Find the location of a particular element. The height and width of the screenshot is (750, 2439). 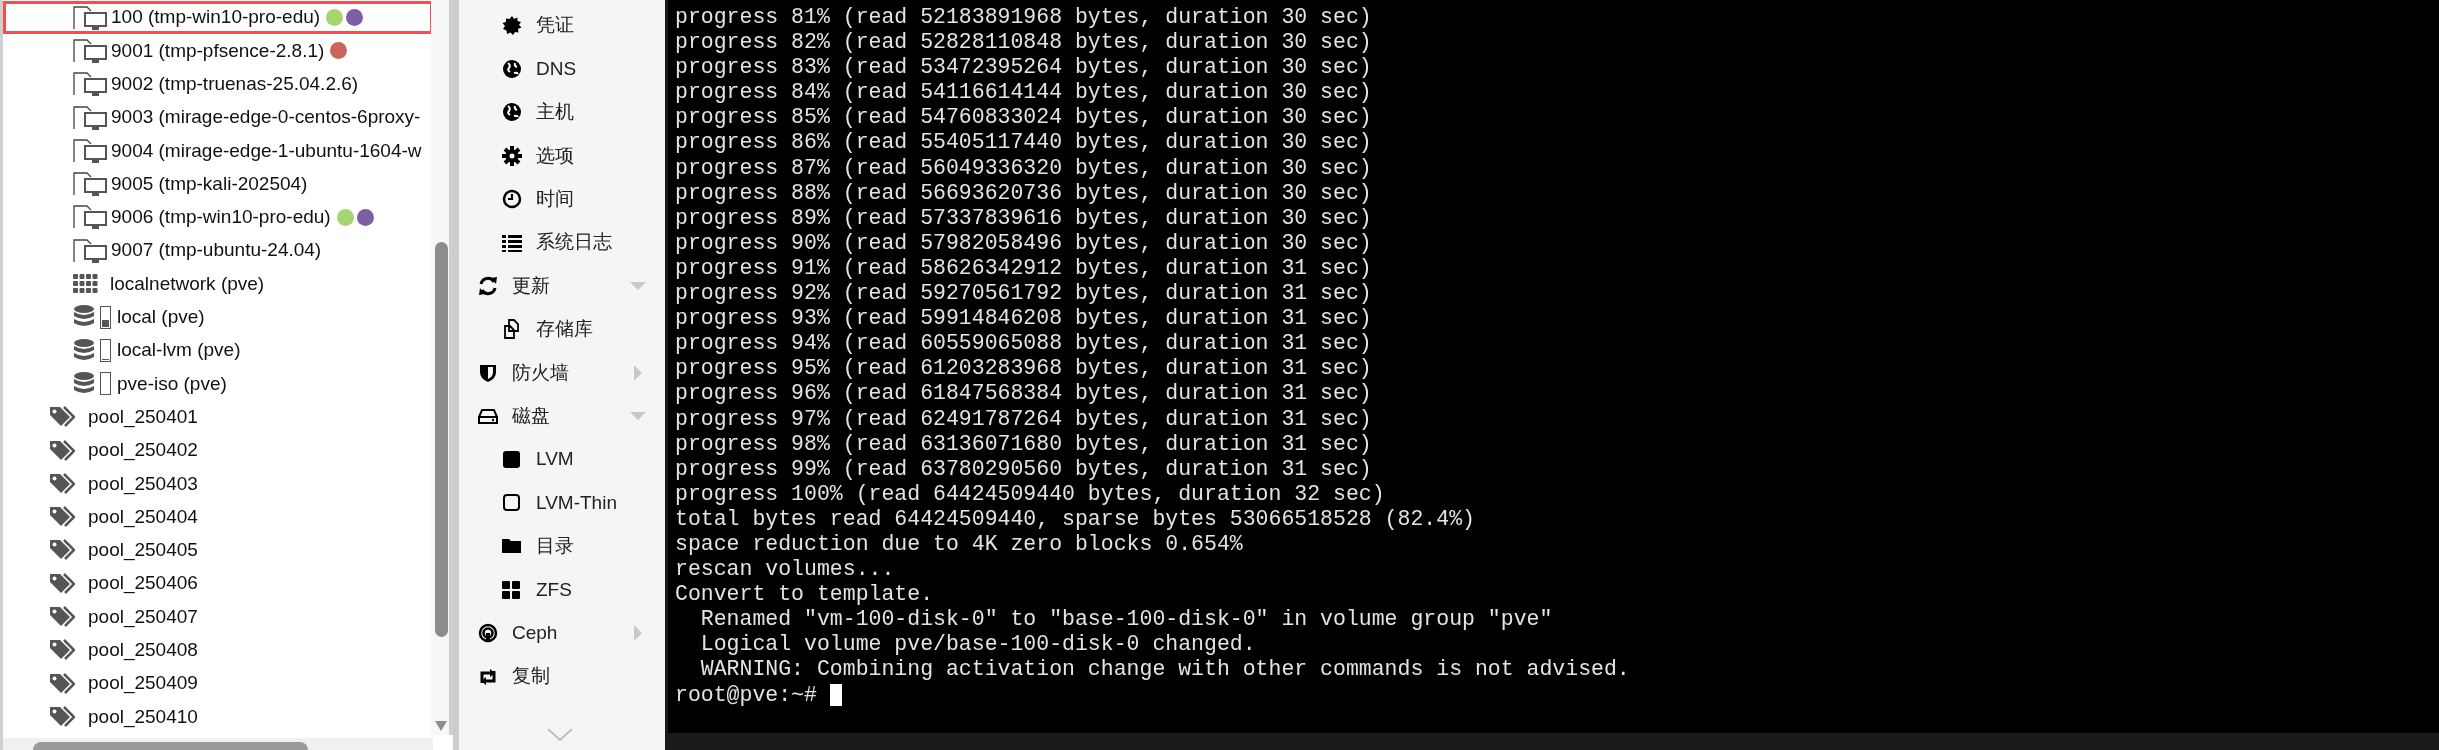

square-icon is located at coordinates (512, 459).